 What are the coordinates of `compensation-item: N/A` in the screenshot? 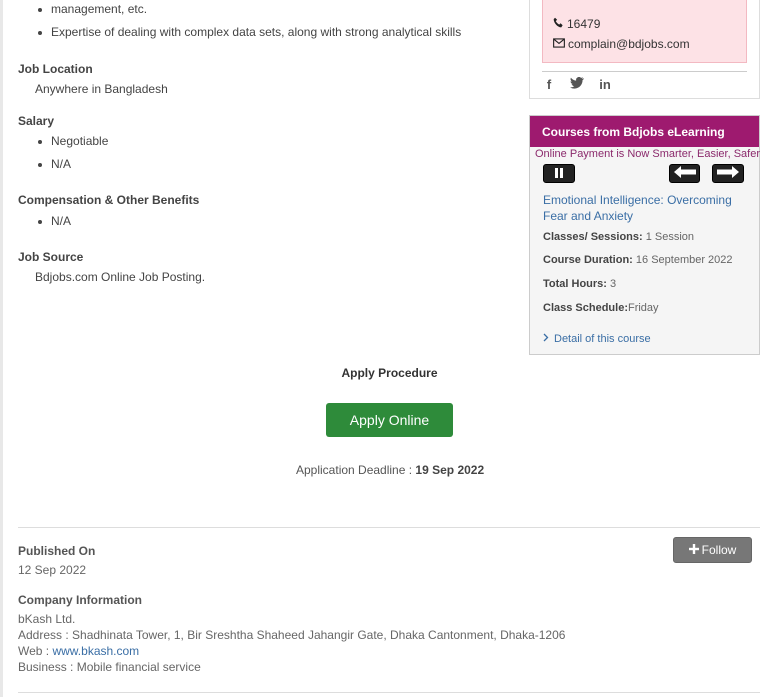 It's located at (54, 221).